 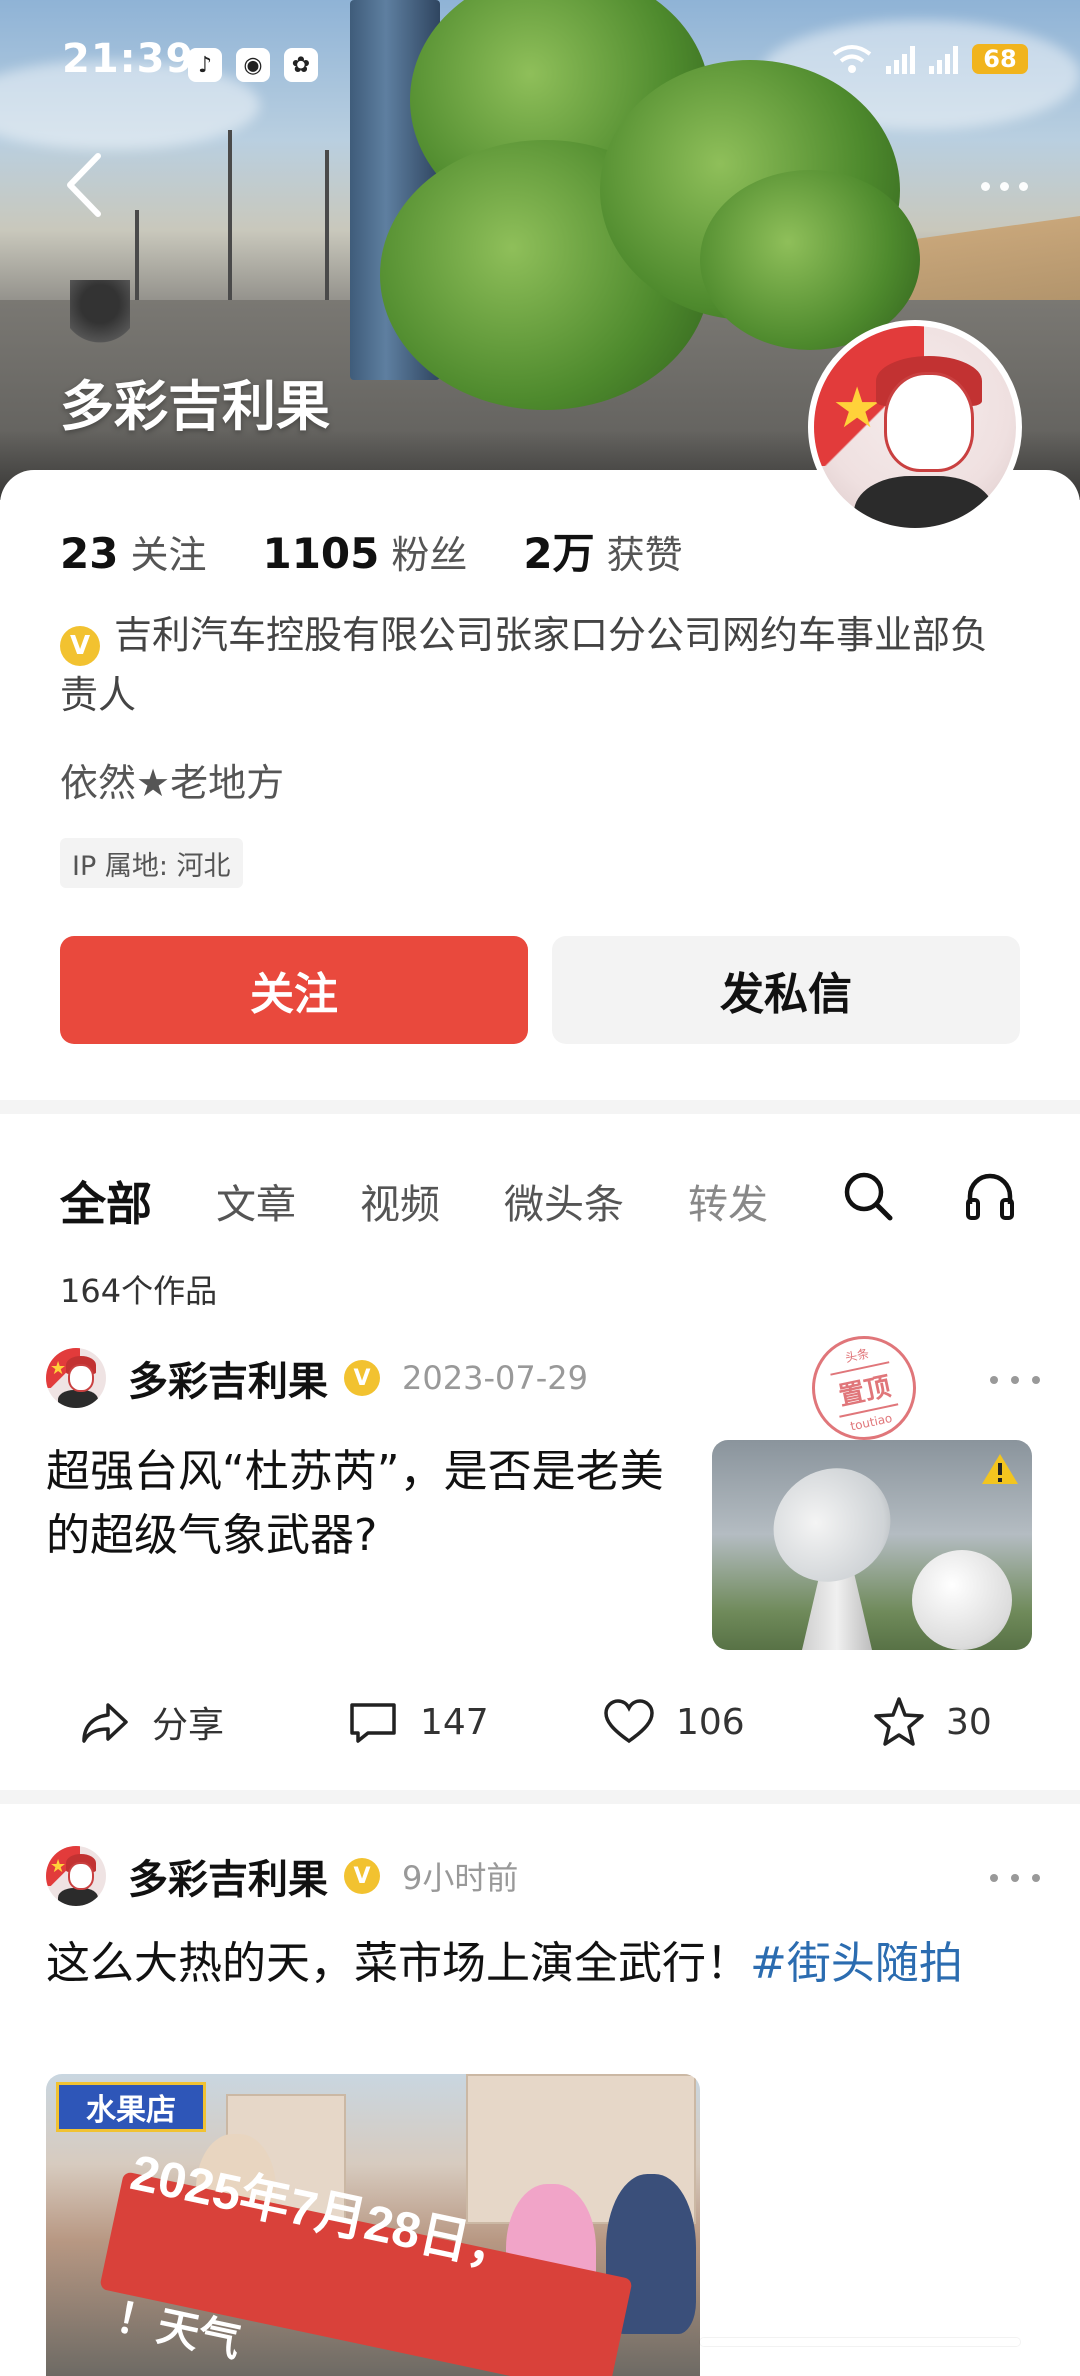 What do you see at coordinates (540, 1722) in the screenshot?
I see `post-action-bar: 分享 147 106 30` at bounding box center [540, 1722].